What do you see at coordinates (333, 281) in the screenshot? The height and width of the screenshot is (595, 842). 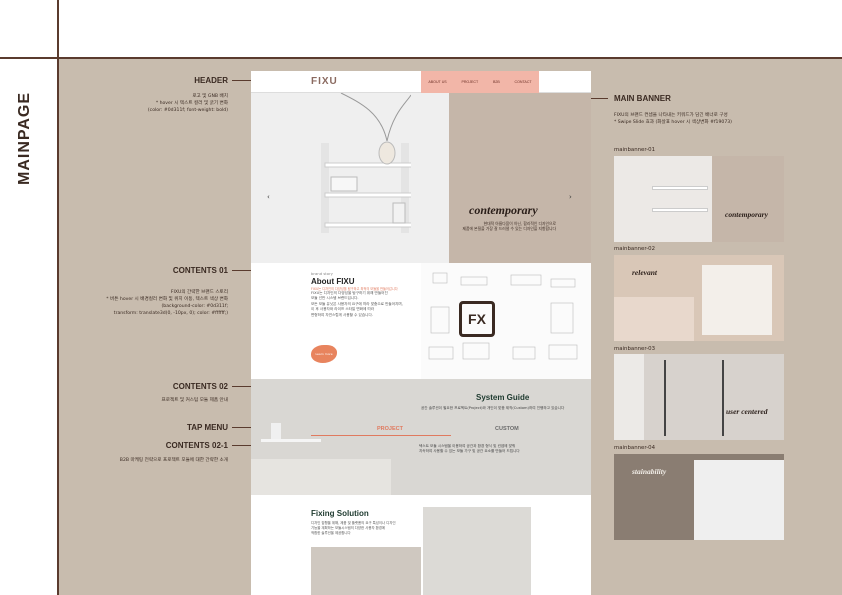 I see `about-title: About FIXU` at bounding box center [333, 281].